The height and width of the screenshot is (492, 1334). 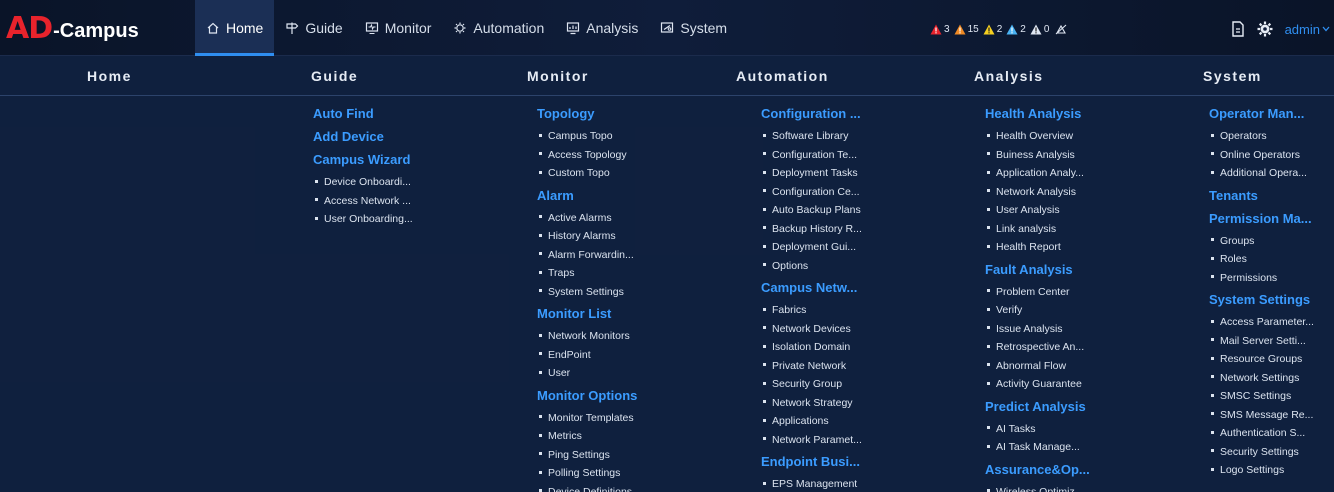 I want to click on menu-group-monitor-list: Monitor List, so click(x=637, y=315).